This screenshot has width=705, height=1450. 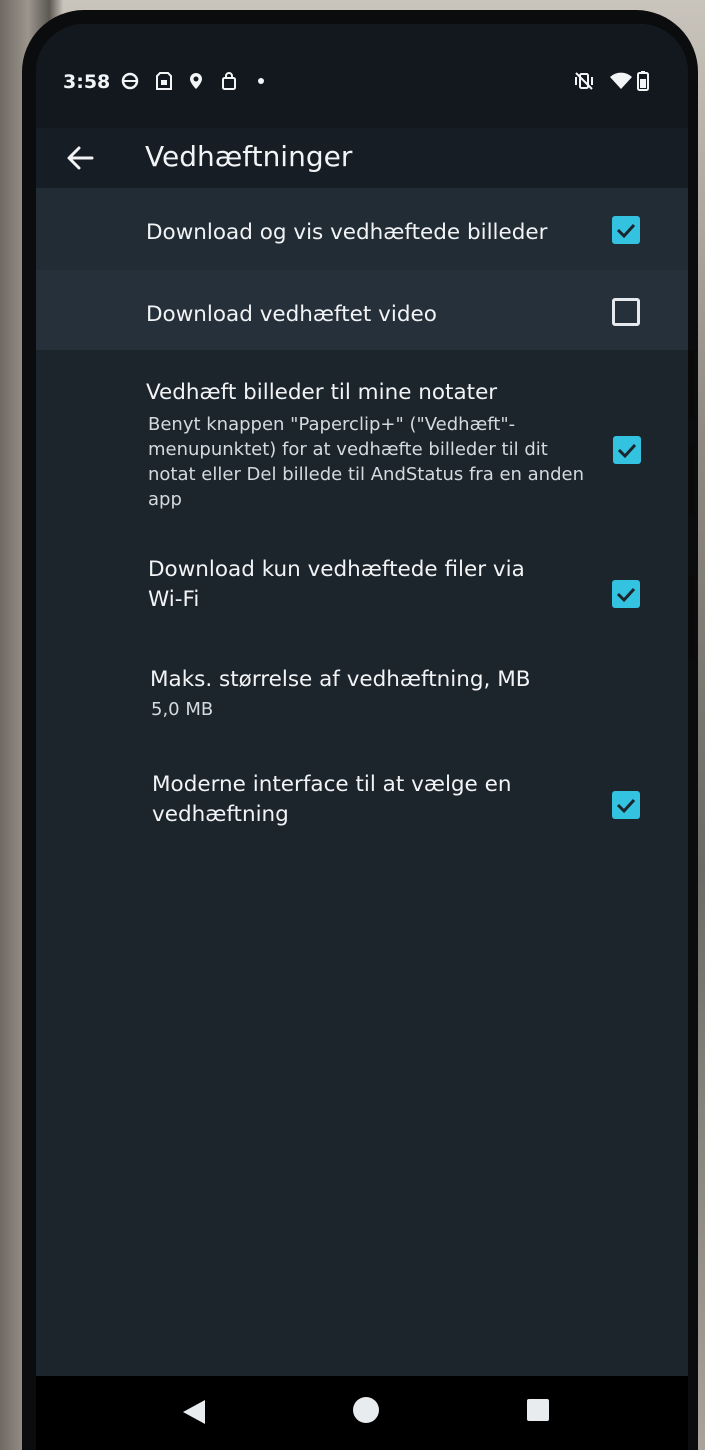 What do you see at coordinates (691, 617) in the screenshot?
I see `power-button` at bounding box center [691, 617].